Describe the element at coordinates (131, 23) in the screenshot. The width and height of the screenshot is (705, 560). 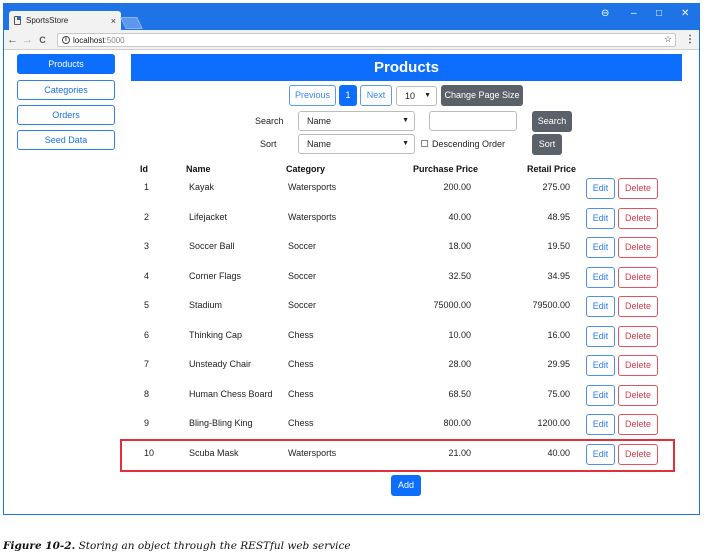
I see `new-tab-button` at that location.